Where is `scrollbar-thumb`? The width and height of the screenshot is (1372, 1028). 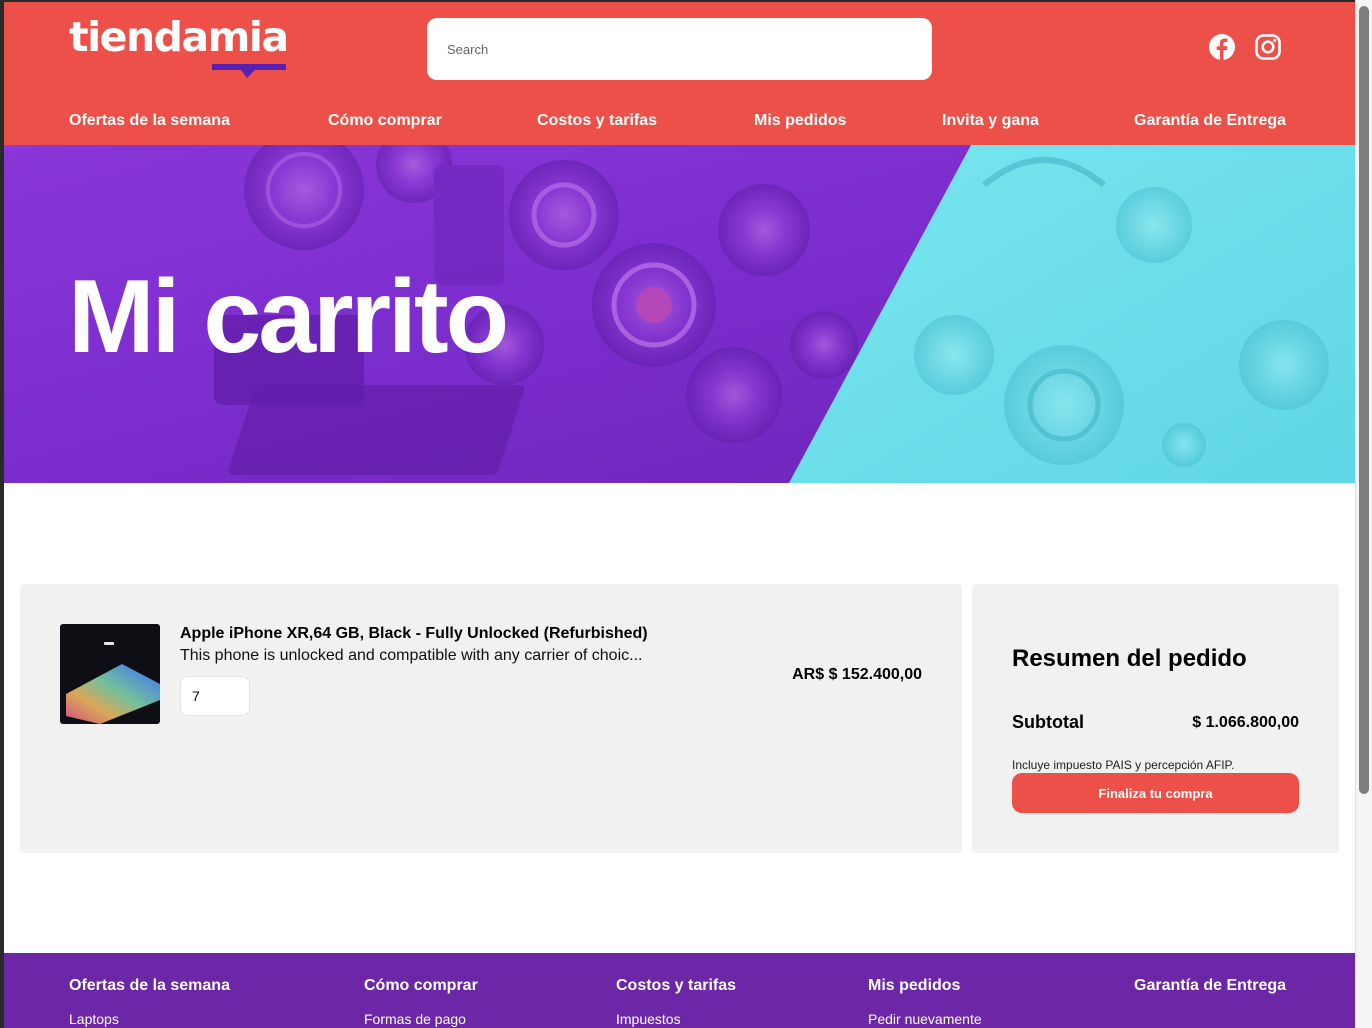 scrollbar-thumb is located at coordinates (1364, 400).